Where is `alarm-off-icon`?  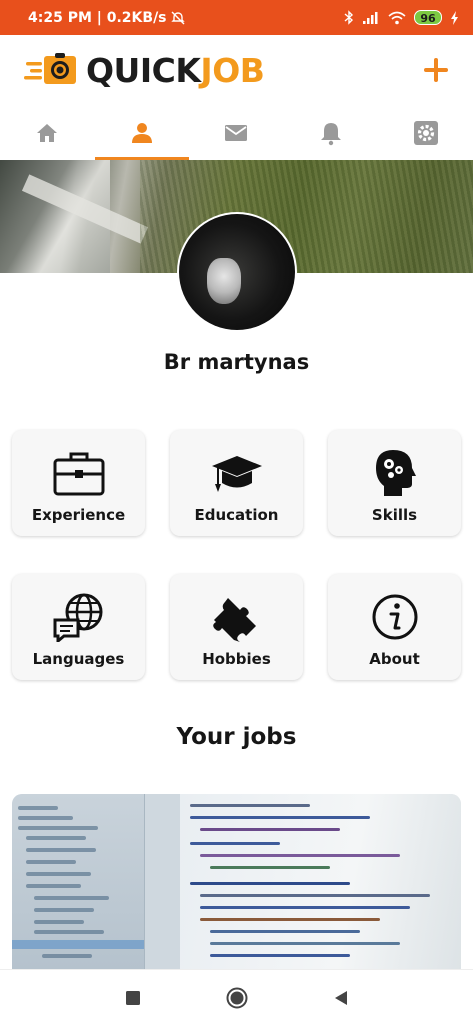 alarm-off-icon is located at coordinates (177, 17).